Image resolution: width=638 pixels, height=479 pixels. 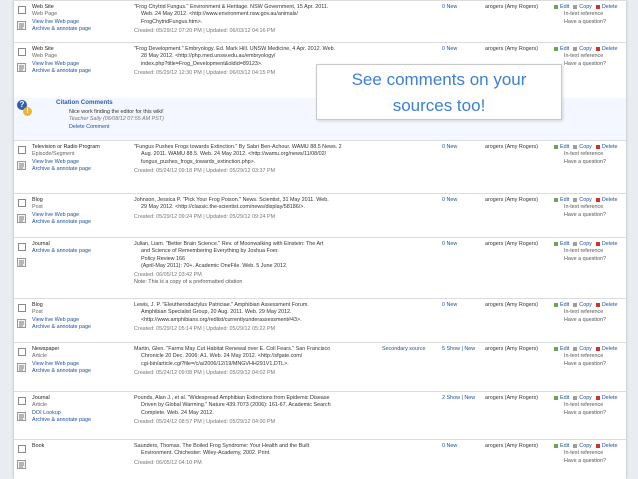 I want to click on source-type: Book, so click(x=38, y=446).